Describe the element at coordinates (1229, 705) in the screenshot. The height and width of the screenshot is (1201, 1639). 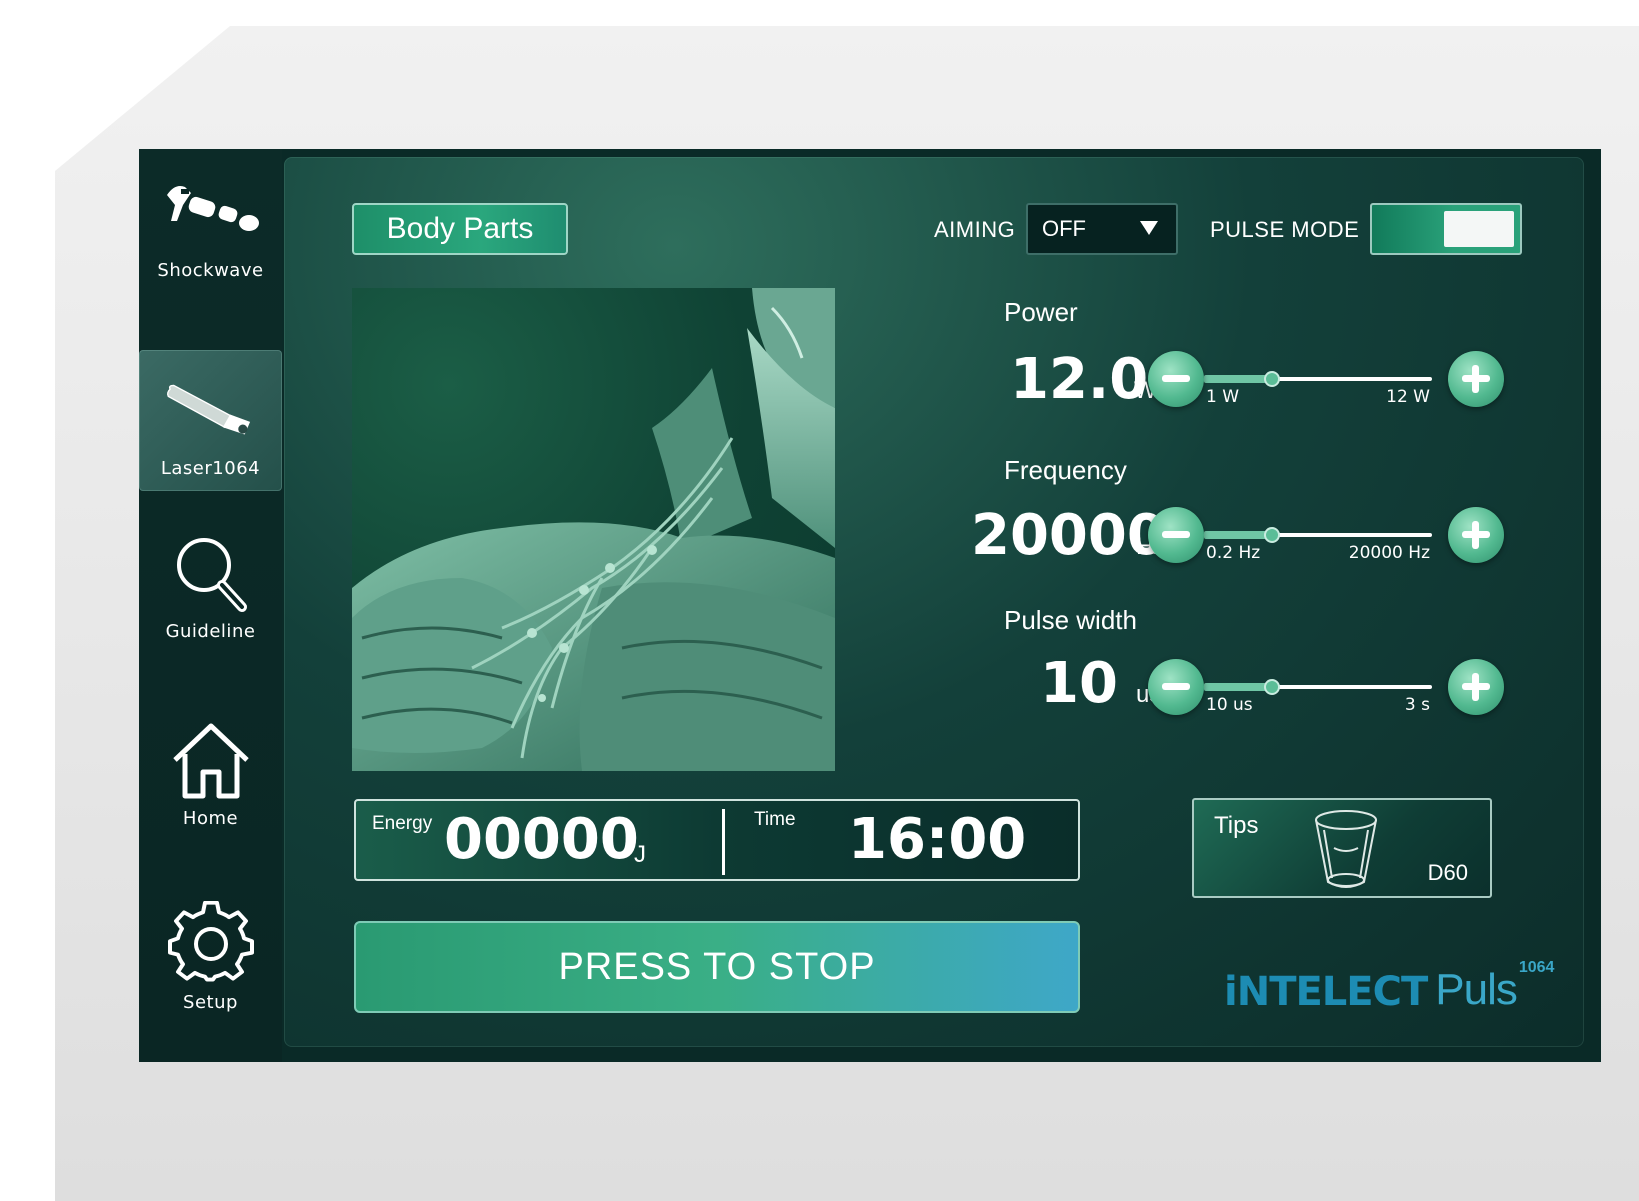
I see `slider-min-label: 10 us` at that location.